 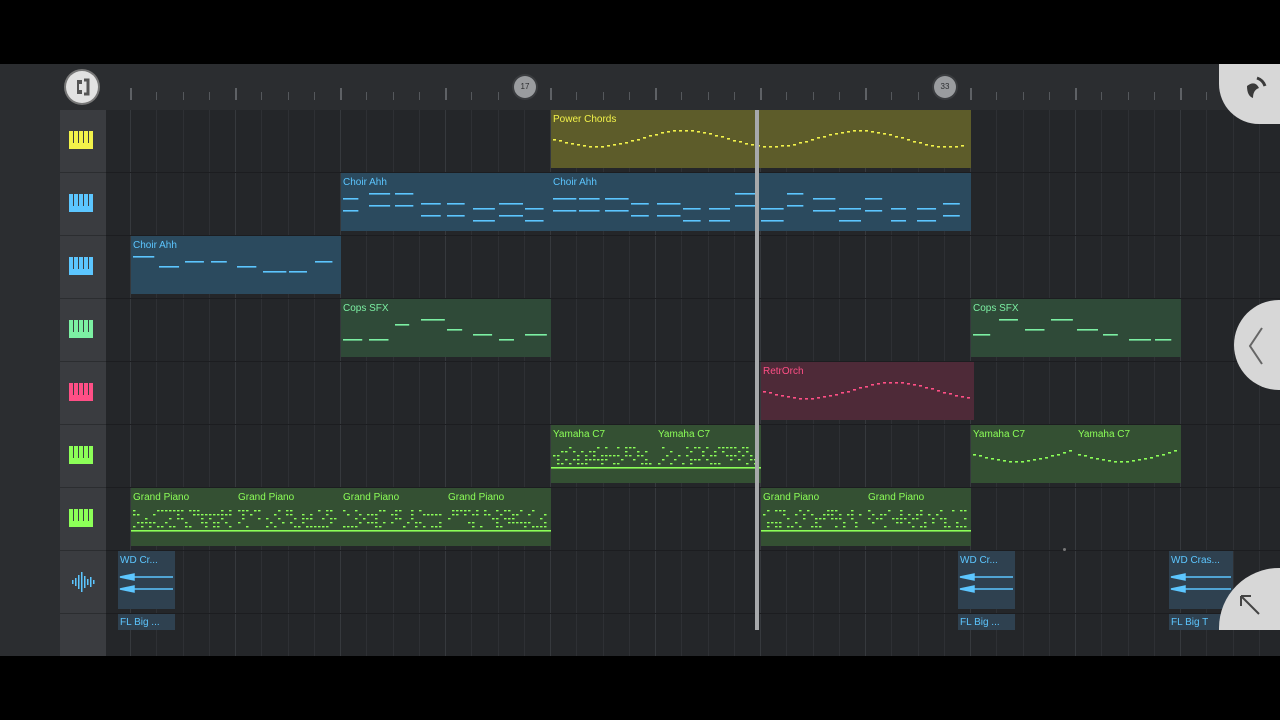 I want to click on collapse-panel-button, so click(x=1257, y=345).